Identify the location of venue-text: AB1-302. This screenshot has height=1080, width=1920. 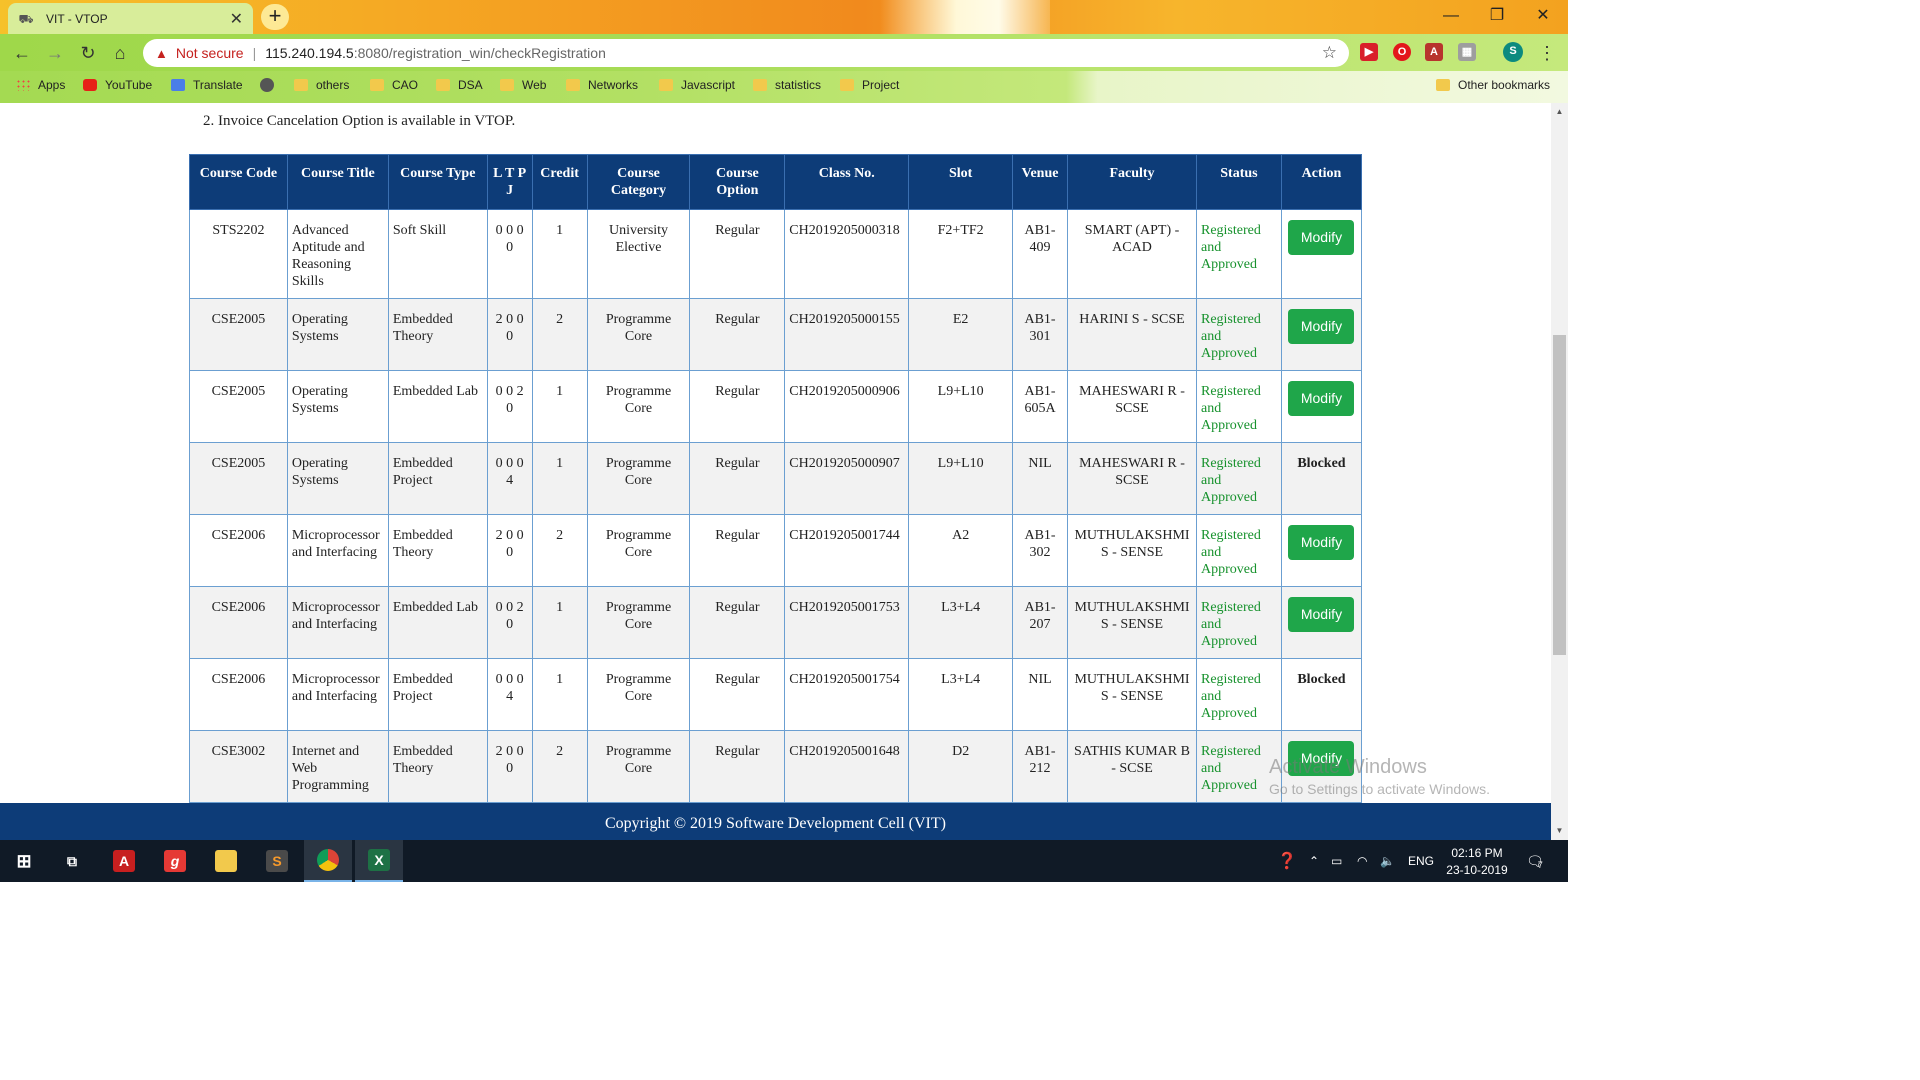
(1040, 544).